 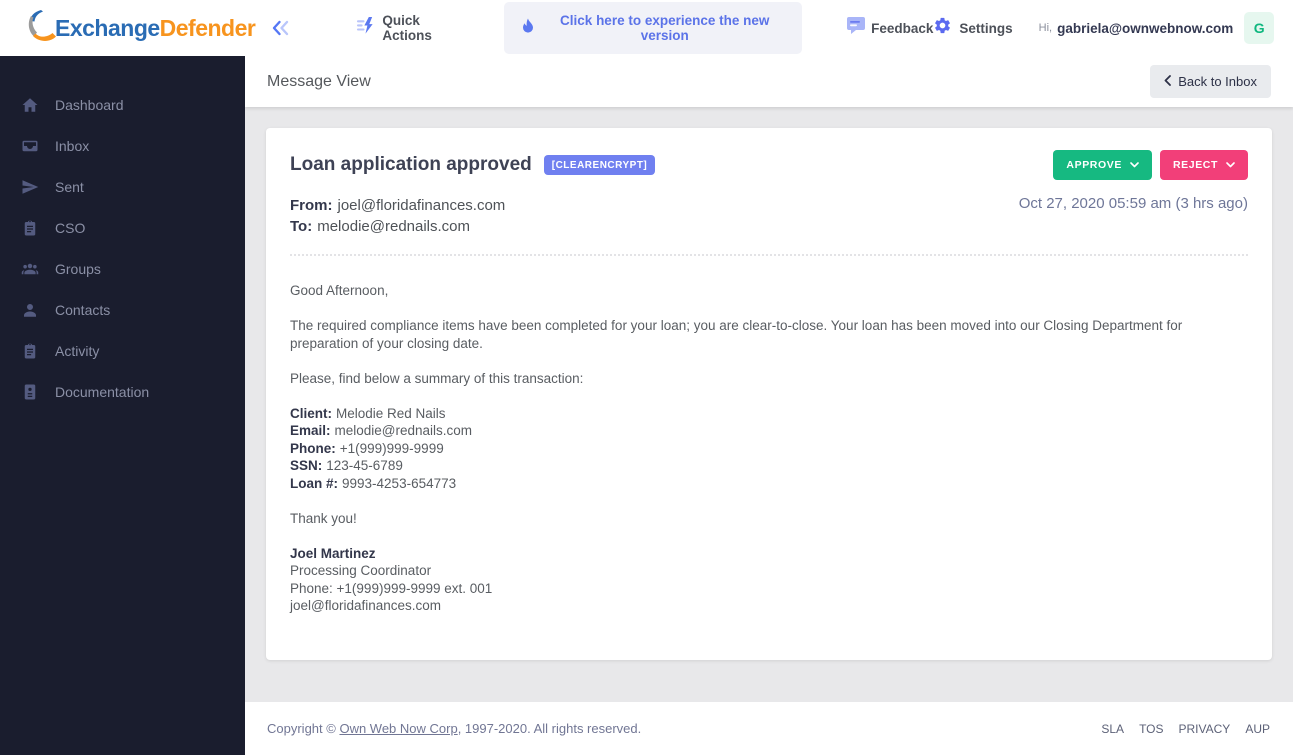 I want to click on exchangedefender-logo: ExchangeDefender, so click(x=140, y=28).